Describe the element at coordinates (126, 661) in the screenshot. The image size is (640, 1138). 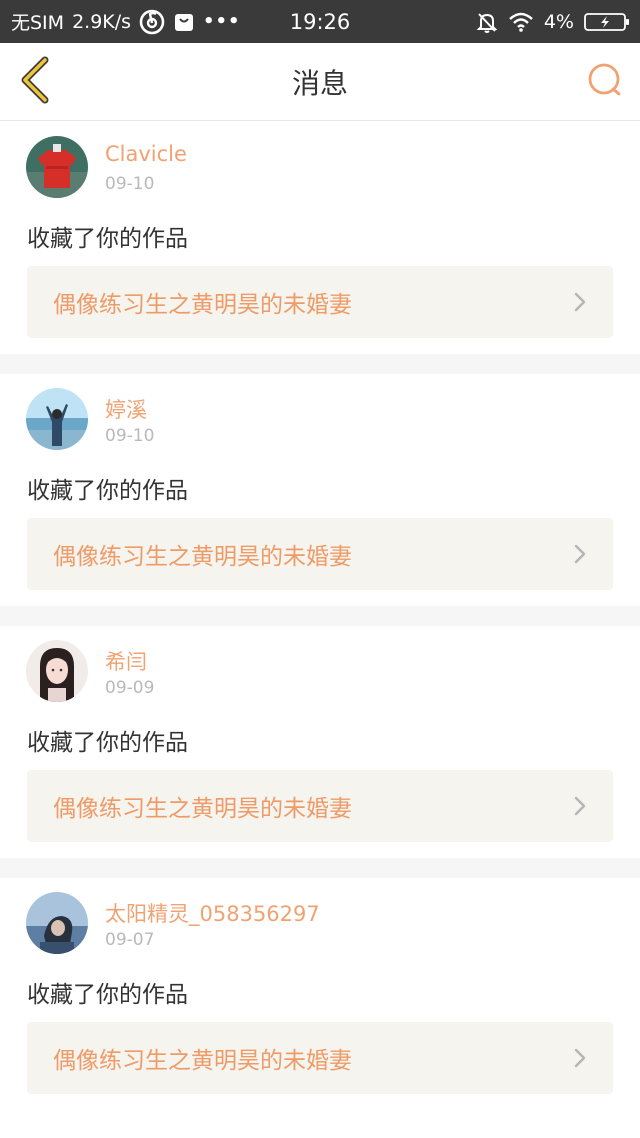
I see `username: 希闫` at that location.